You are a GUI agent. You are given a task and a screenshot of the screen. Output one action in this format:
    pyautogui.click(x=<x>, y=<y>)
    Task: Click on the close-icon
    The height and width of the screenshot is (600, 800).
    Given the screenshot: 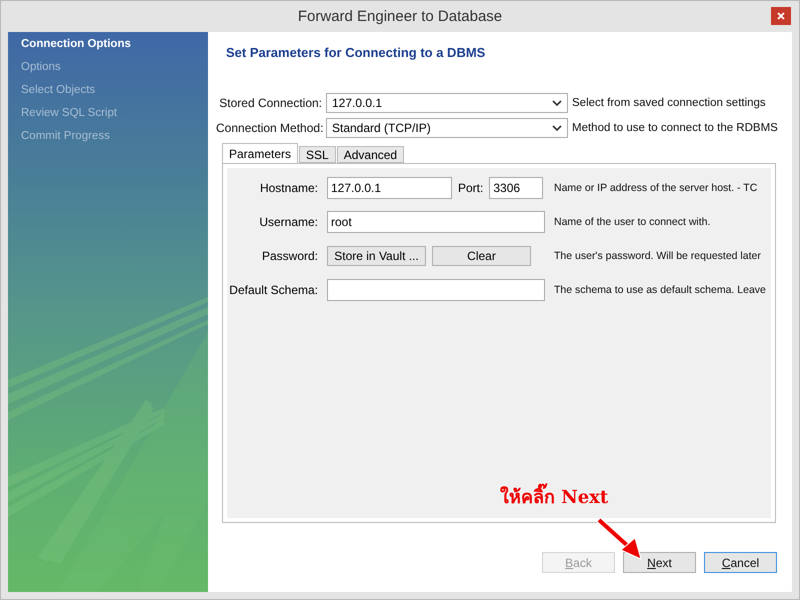 What is the action you would take?
    pyautogui.click(x=781, y=16)
    